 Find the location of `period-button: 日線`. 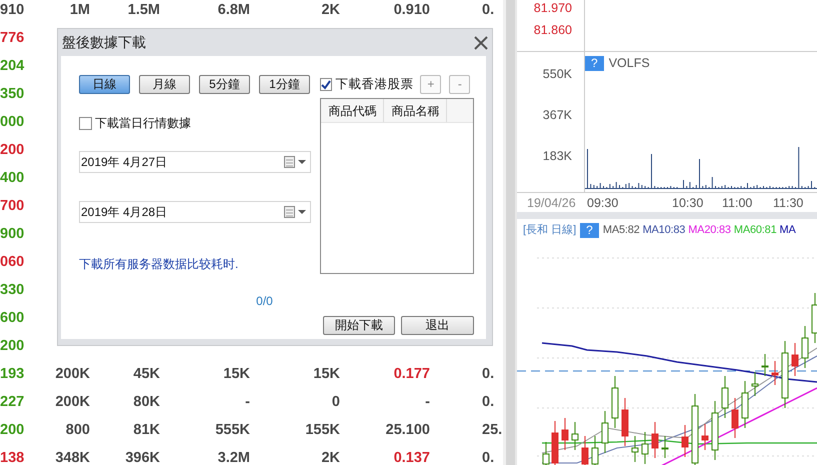

period-button: 日線 is located at coordinates (104, 84).